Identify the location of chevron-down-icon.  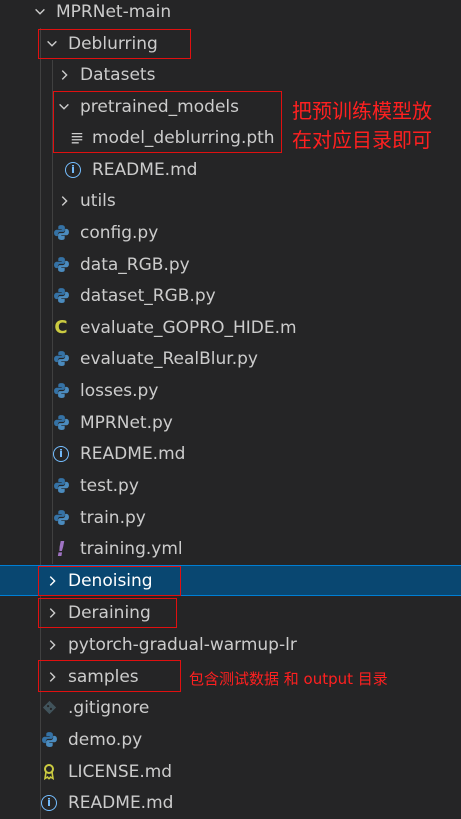
(40, 12).